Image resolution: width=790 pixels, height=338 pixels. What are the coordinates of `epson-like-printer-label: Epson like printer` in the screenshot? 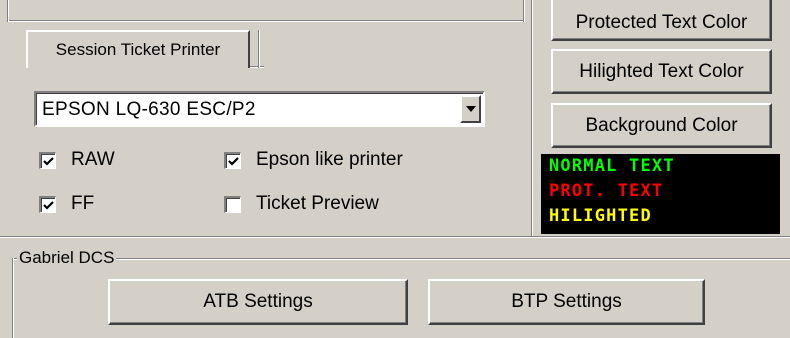 It's located at (329, 159).